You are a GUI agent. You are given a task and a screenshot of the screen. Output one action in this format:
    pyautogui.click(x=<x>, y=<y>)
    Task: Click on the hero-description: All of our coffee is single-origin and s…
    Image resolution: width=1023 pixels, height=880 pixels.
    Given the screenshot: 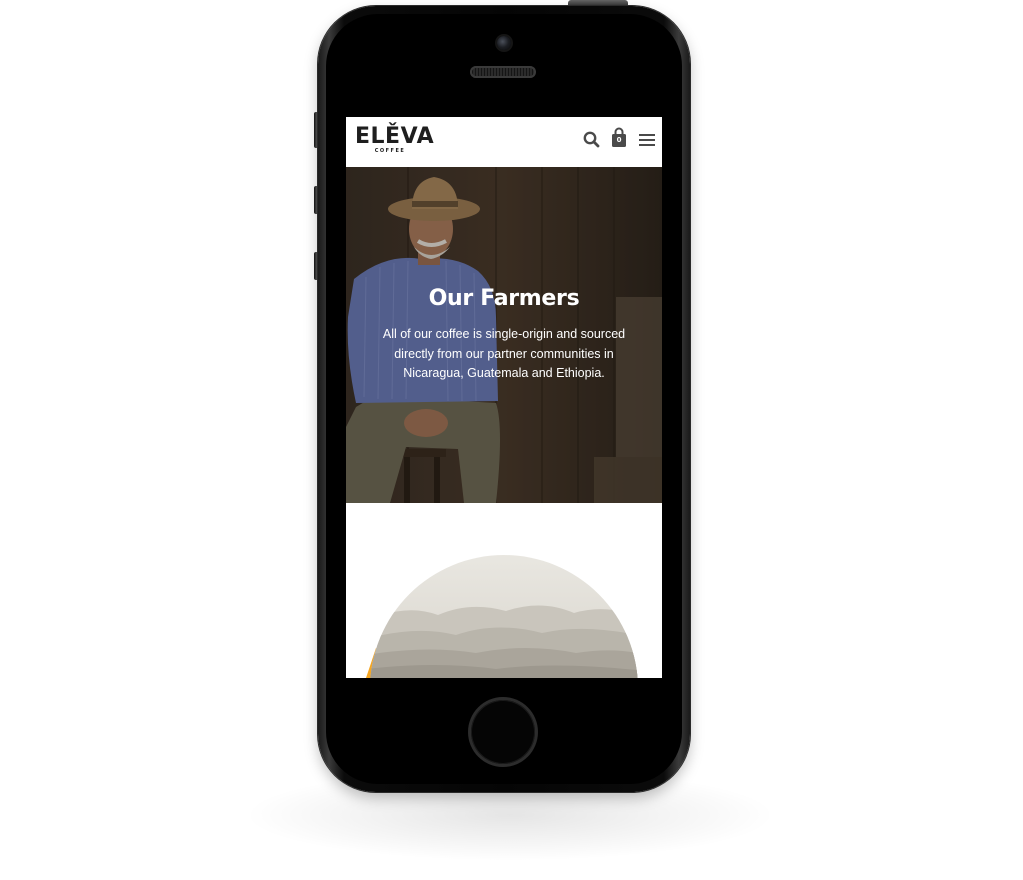 What is the action you would take?
    pyautogui.click(x=504, y=353)
    